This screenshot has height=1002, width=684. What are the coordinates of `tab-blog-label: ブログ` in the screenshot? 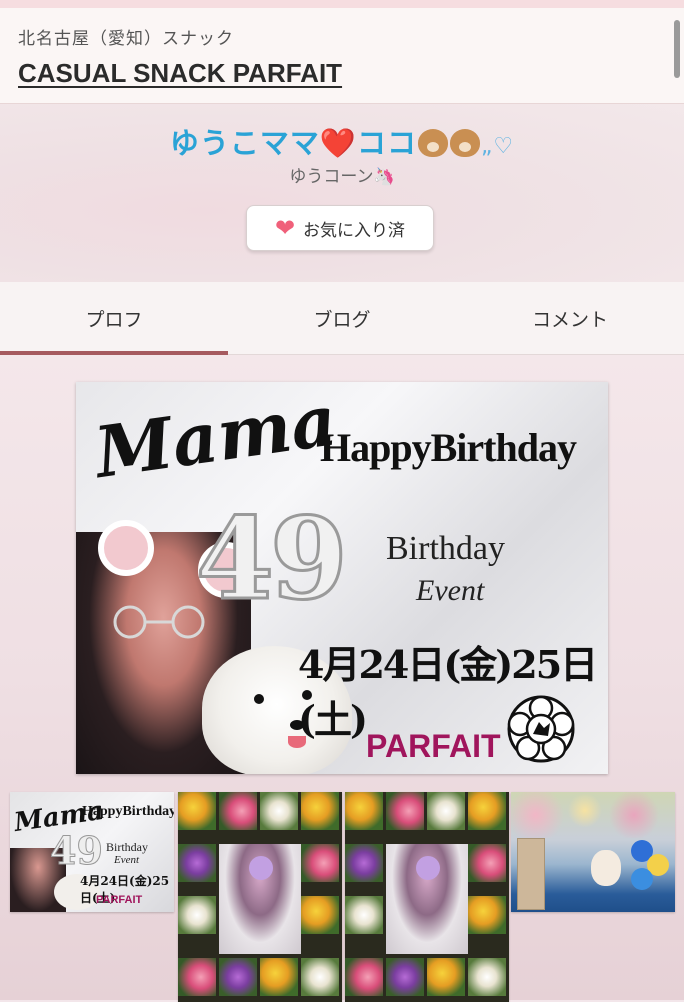 It's located at (342, 319).